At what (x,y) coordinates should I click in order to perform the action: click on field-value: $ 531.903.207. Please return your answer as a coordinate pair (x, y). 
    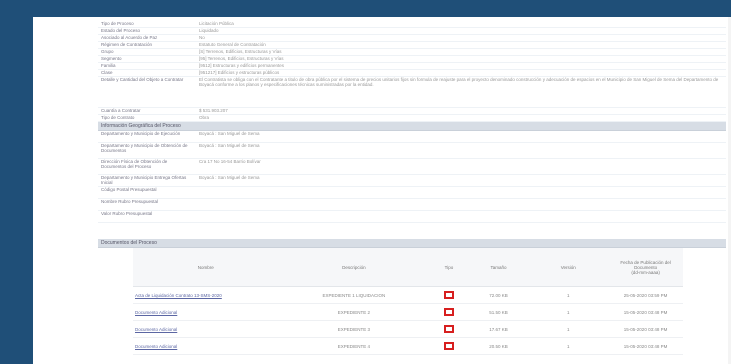
    Looking at the image, I should click on (213, 110).